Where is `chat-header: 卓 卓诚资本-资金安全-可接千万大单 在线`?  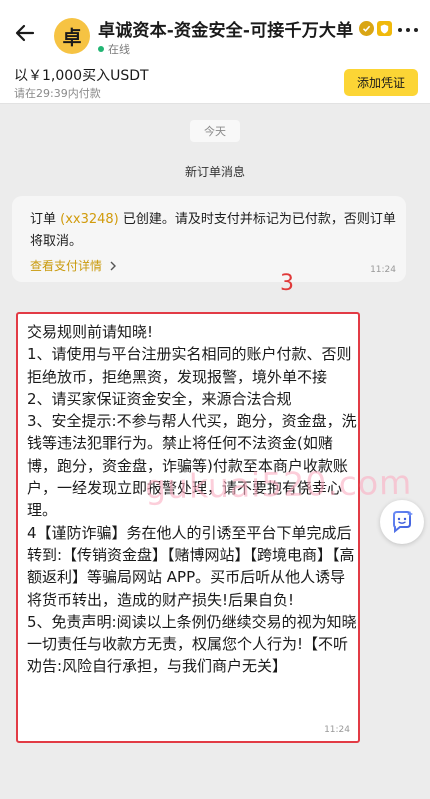
chat-header: 卓 卓诚资本-资金安全-可接千万大单 在线 is located at coordinates (215, 32).